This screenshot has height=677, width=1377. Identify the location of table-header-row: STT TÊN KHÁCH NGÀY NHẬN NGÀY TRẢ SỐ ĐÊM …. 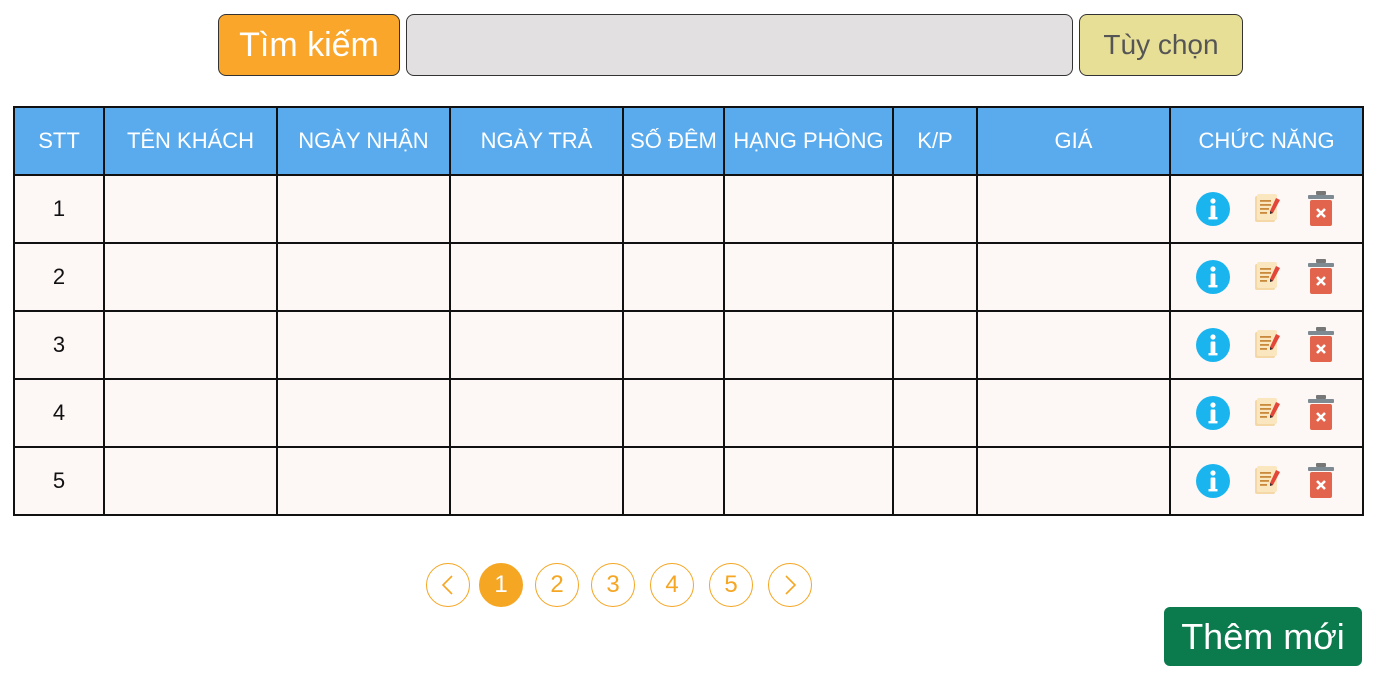
(688, 141).